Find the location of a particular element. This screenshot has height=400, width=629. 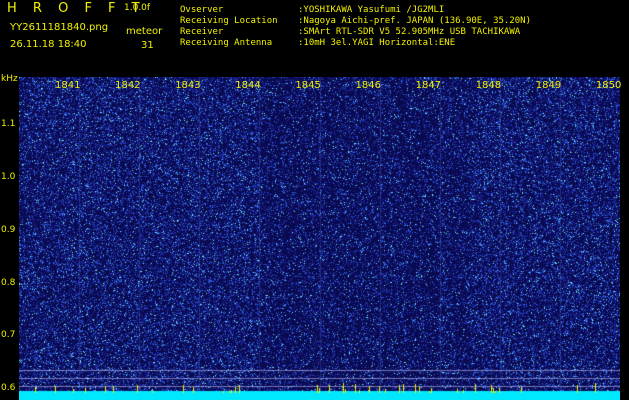

file-name: YY2611181840.png is located at coordinates (59, 27).